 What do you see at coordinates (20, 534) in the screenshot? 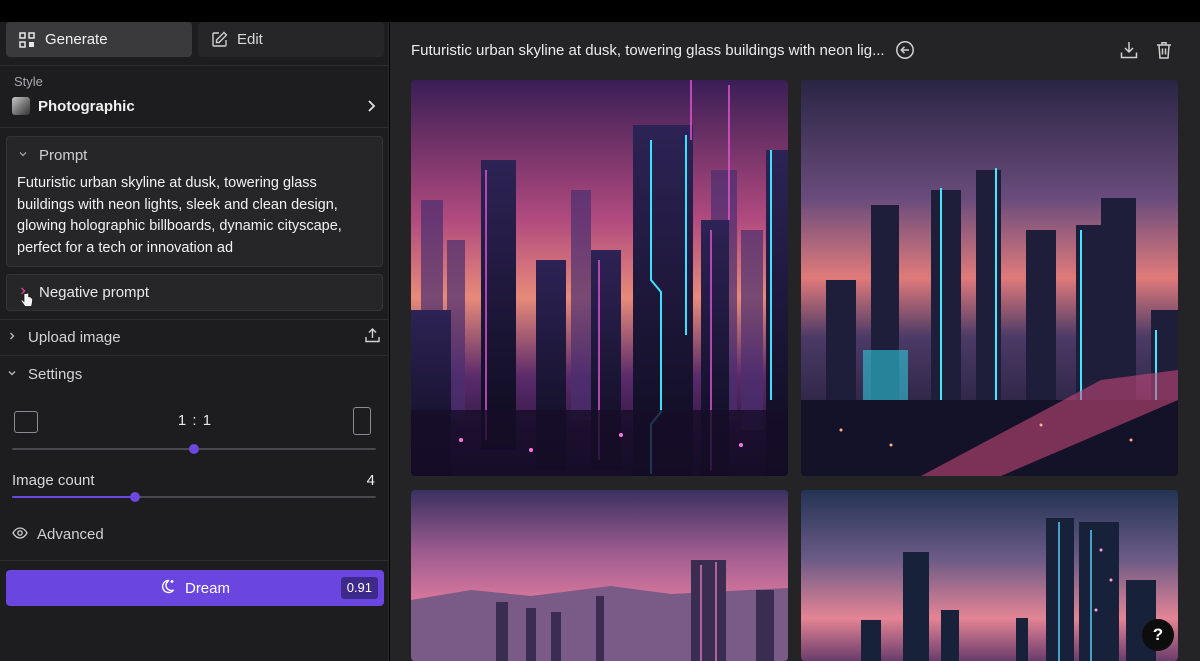
I see `eye-icon` at bounding box center [20, 534].